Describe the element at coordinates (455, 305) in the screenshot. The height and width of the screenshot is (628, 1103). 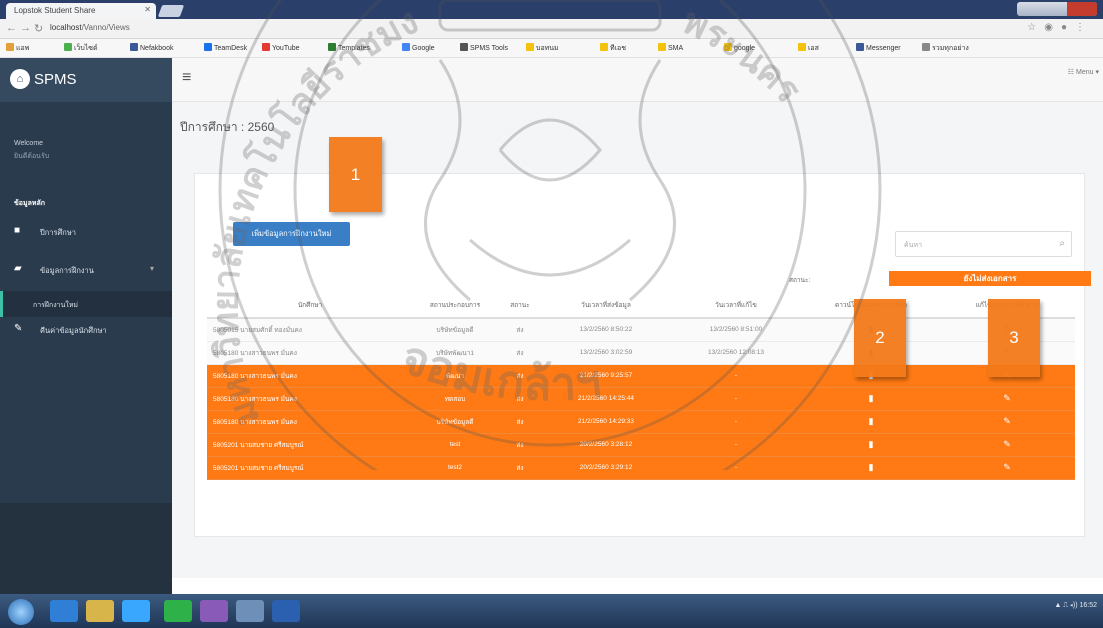
I see `column-header: สถานประกอบการ` at that location.